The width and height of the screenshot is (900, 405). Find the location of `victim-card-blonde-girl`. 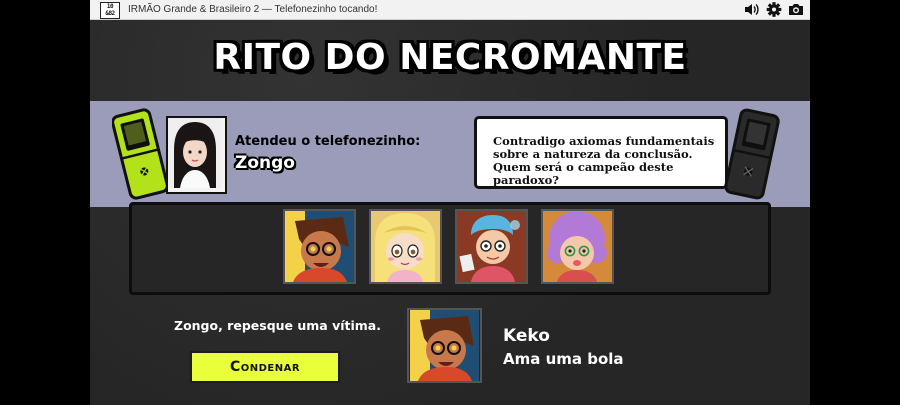

victim-card-blonde-girl is located at coordinates (405, 246).